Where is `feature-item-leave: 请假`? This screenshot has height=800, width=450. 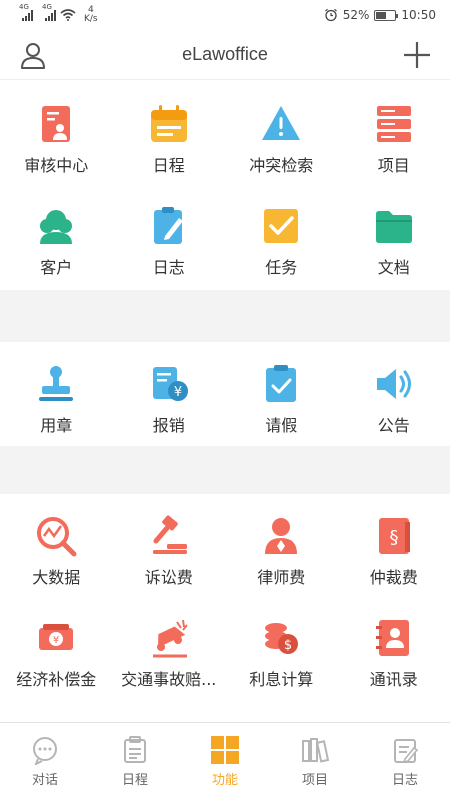
feature-item-leave: 请假 is located at coordinates (281, 393).